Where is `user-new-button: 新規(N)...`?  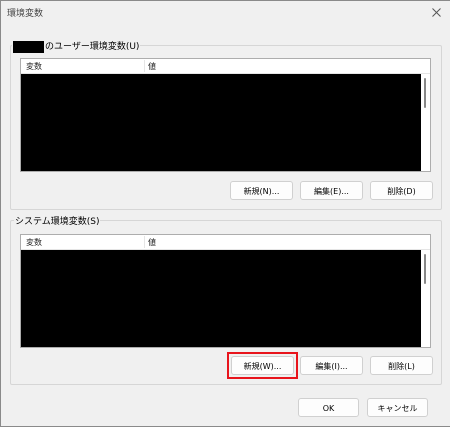 user-new-button: 新規(N)... is located at coordinates (261, 190).